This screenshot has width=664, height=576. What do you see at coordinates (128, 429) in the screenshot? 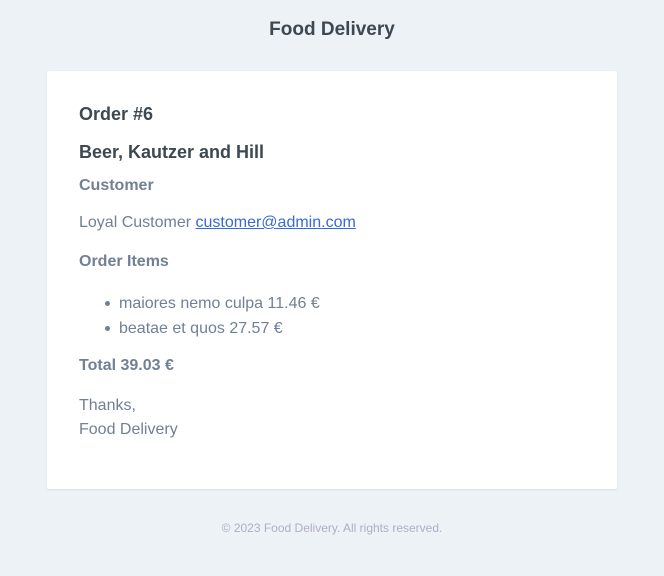
I see `signature-text: Food Delivery` at bounding box center [128, 429].